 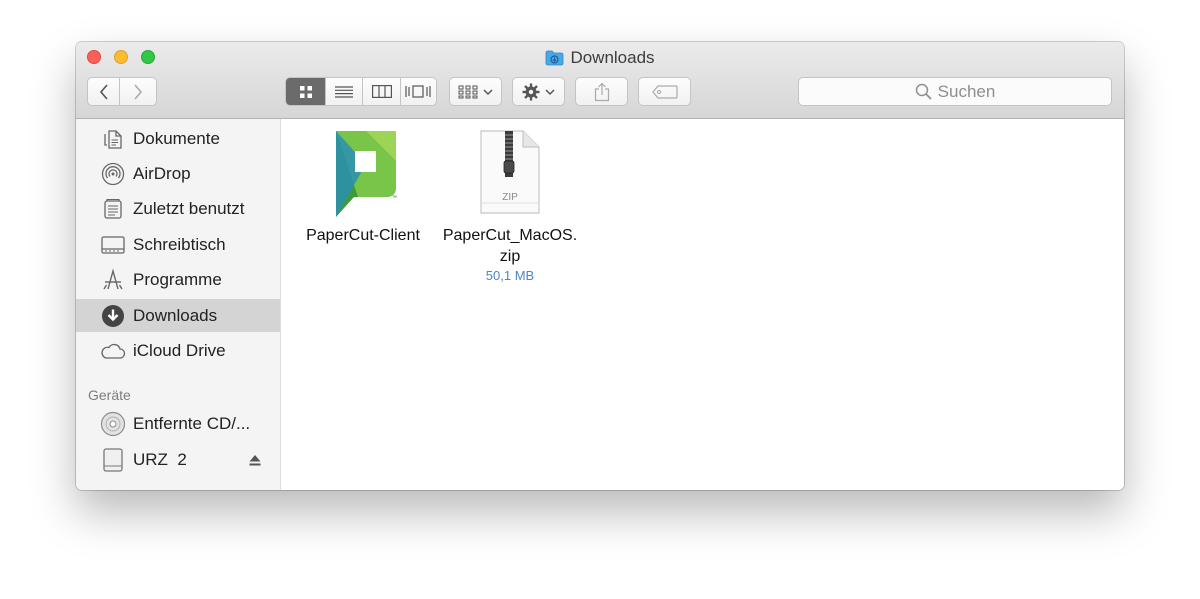 I want to click on cover-flow-view-button, so click(x=418, y=91).